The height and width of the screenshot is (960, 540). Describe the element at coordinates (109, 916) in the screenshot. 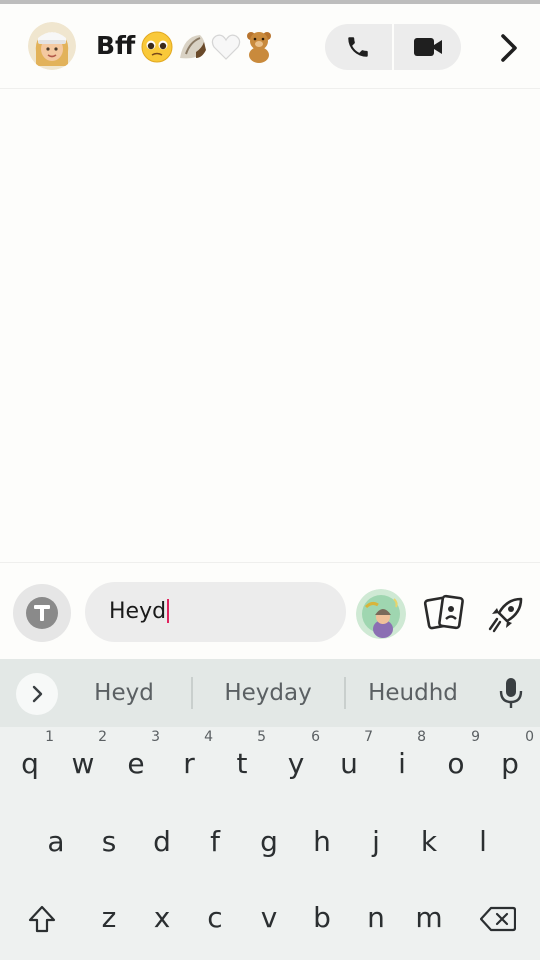

I see `key-z: z` at that location.